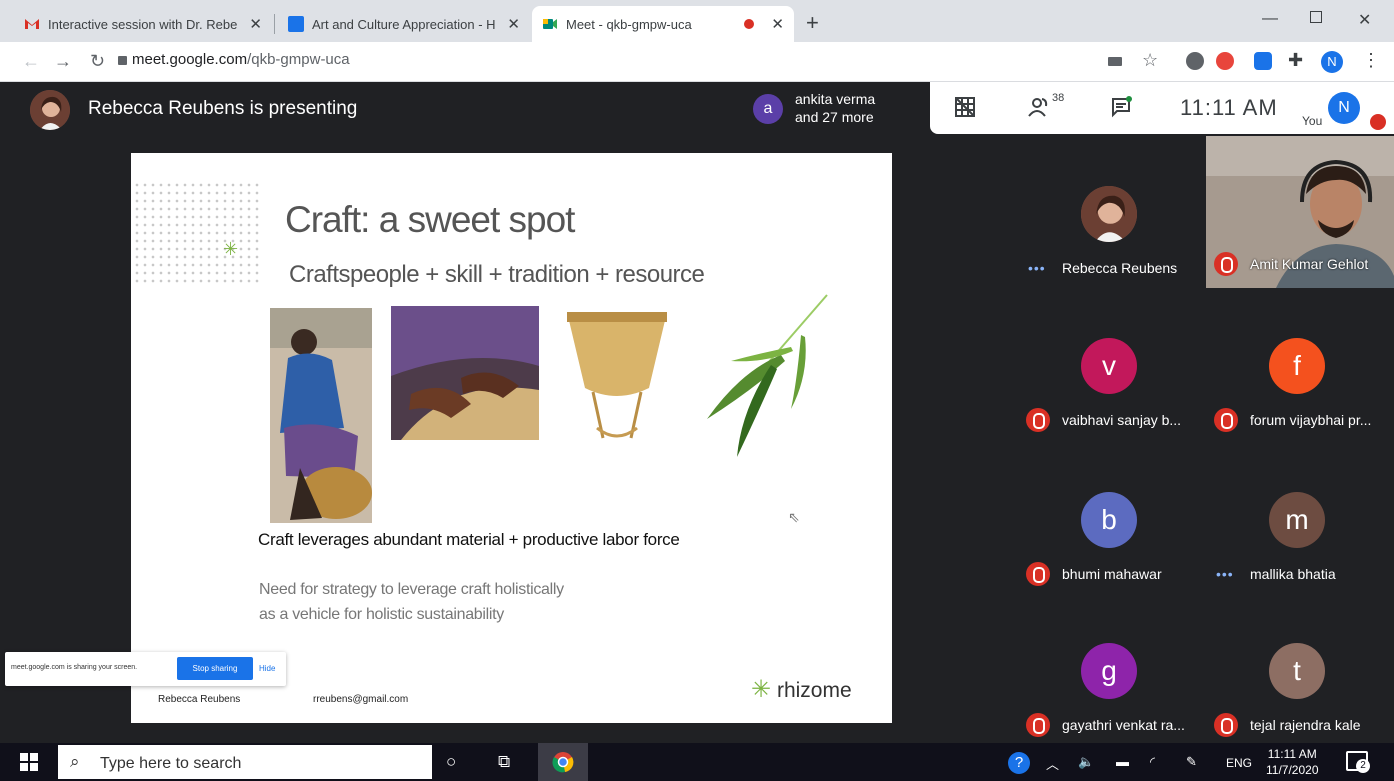 This screenshot has height=781, width=1394. Describe the element at coordinates (1297, 520) in the screenshot. I see `participant-avatar: m` at that location.